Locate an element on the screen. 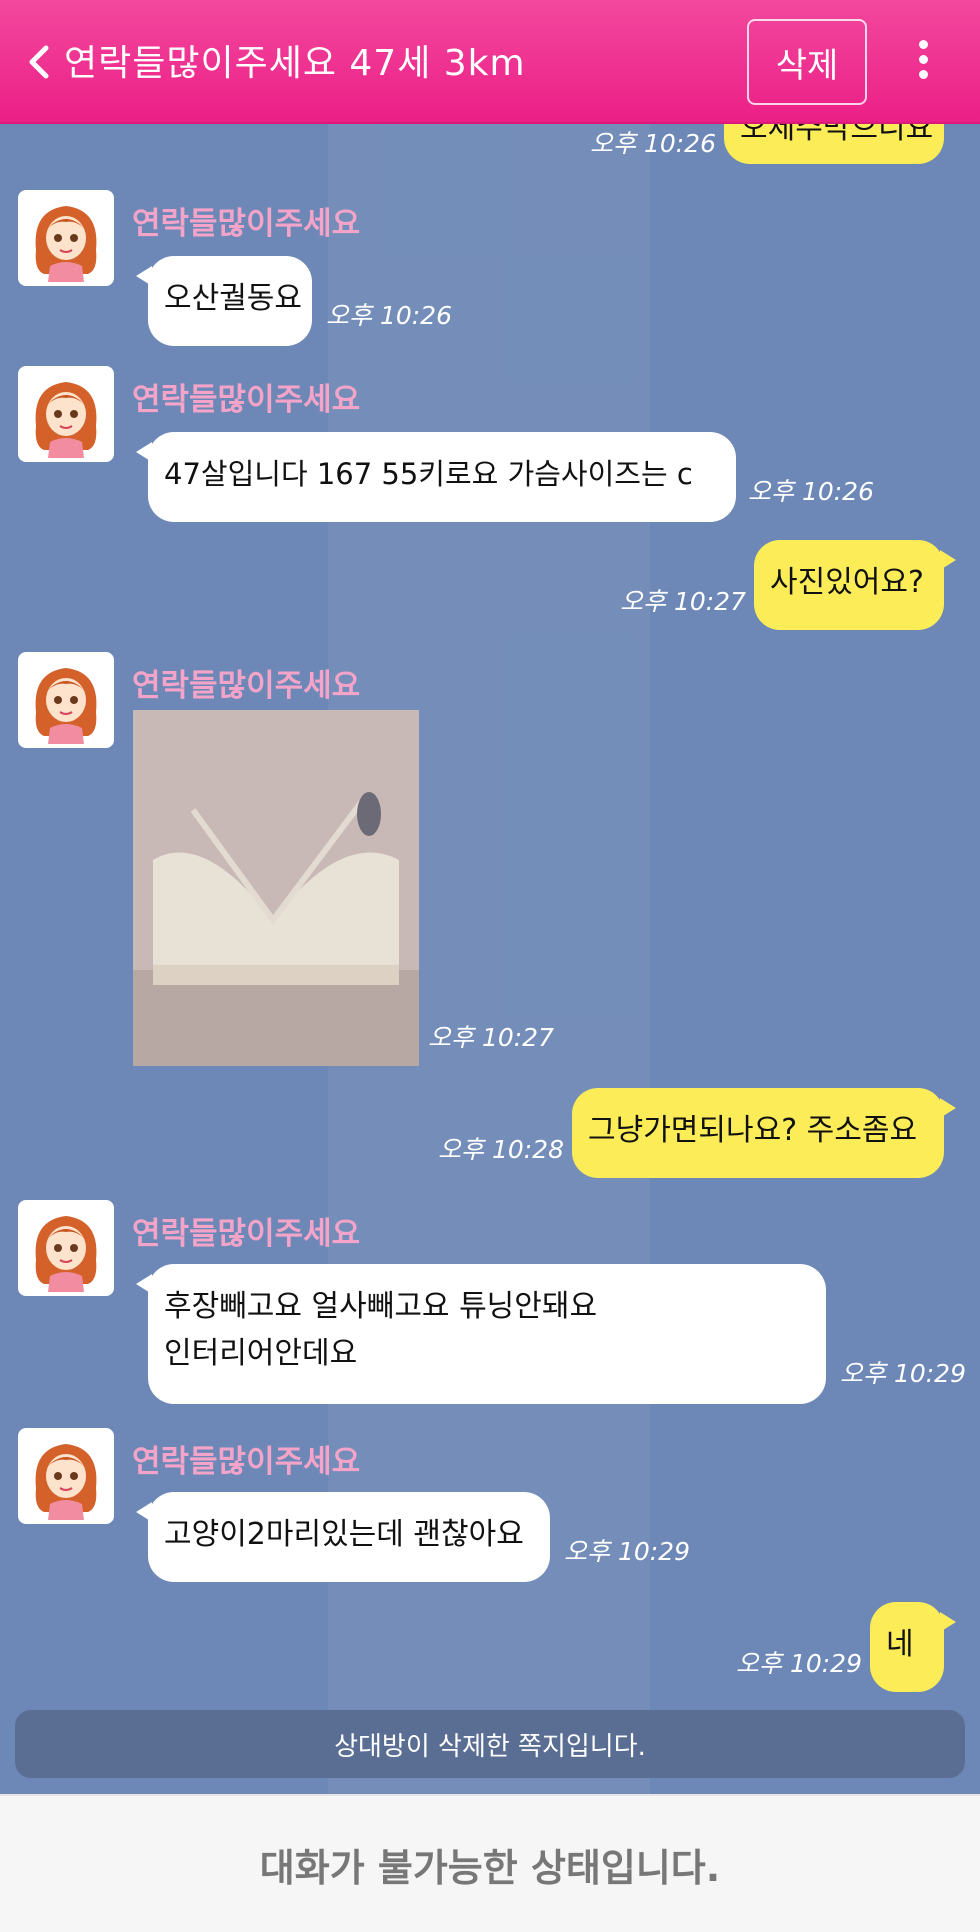 This screenshot has width=980, height=1932. incoming-message-bubble: 오산궐동요 is located at coordinates (224, 301).